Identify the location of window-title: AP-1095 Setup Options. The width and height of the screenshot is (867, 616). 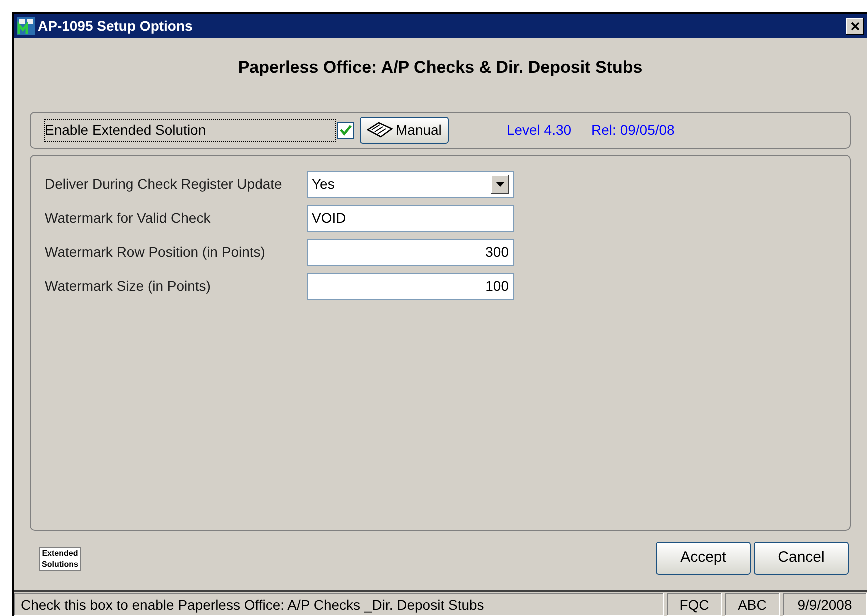
(116, 26).